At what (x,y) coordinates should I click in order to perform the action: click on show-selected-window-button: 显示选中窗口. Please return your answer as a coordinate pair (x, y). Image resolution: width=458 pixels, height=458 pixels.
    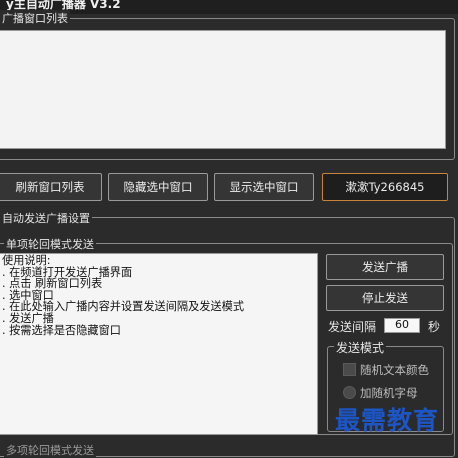
    Looking at the image, I should click on (264, 187).